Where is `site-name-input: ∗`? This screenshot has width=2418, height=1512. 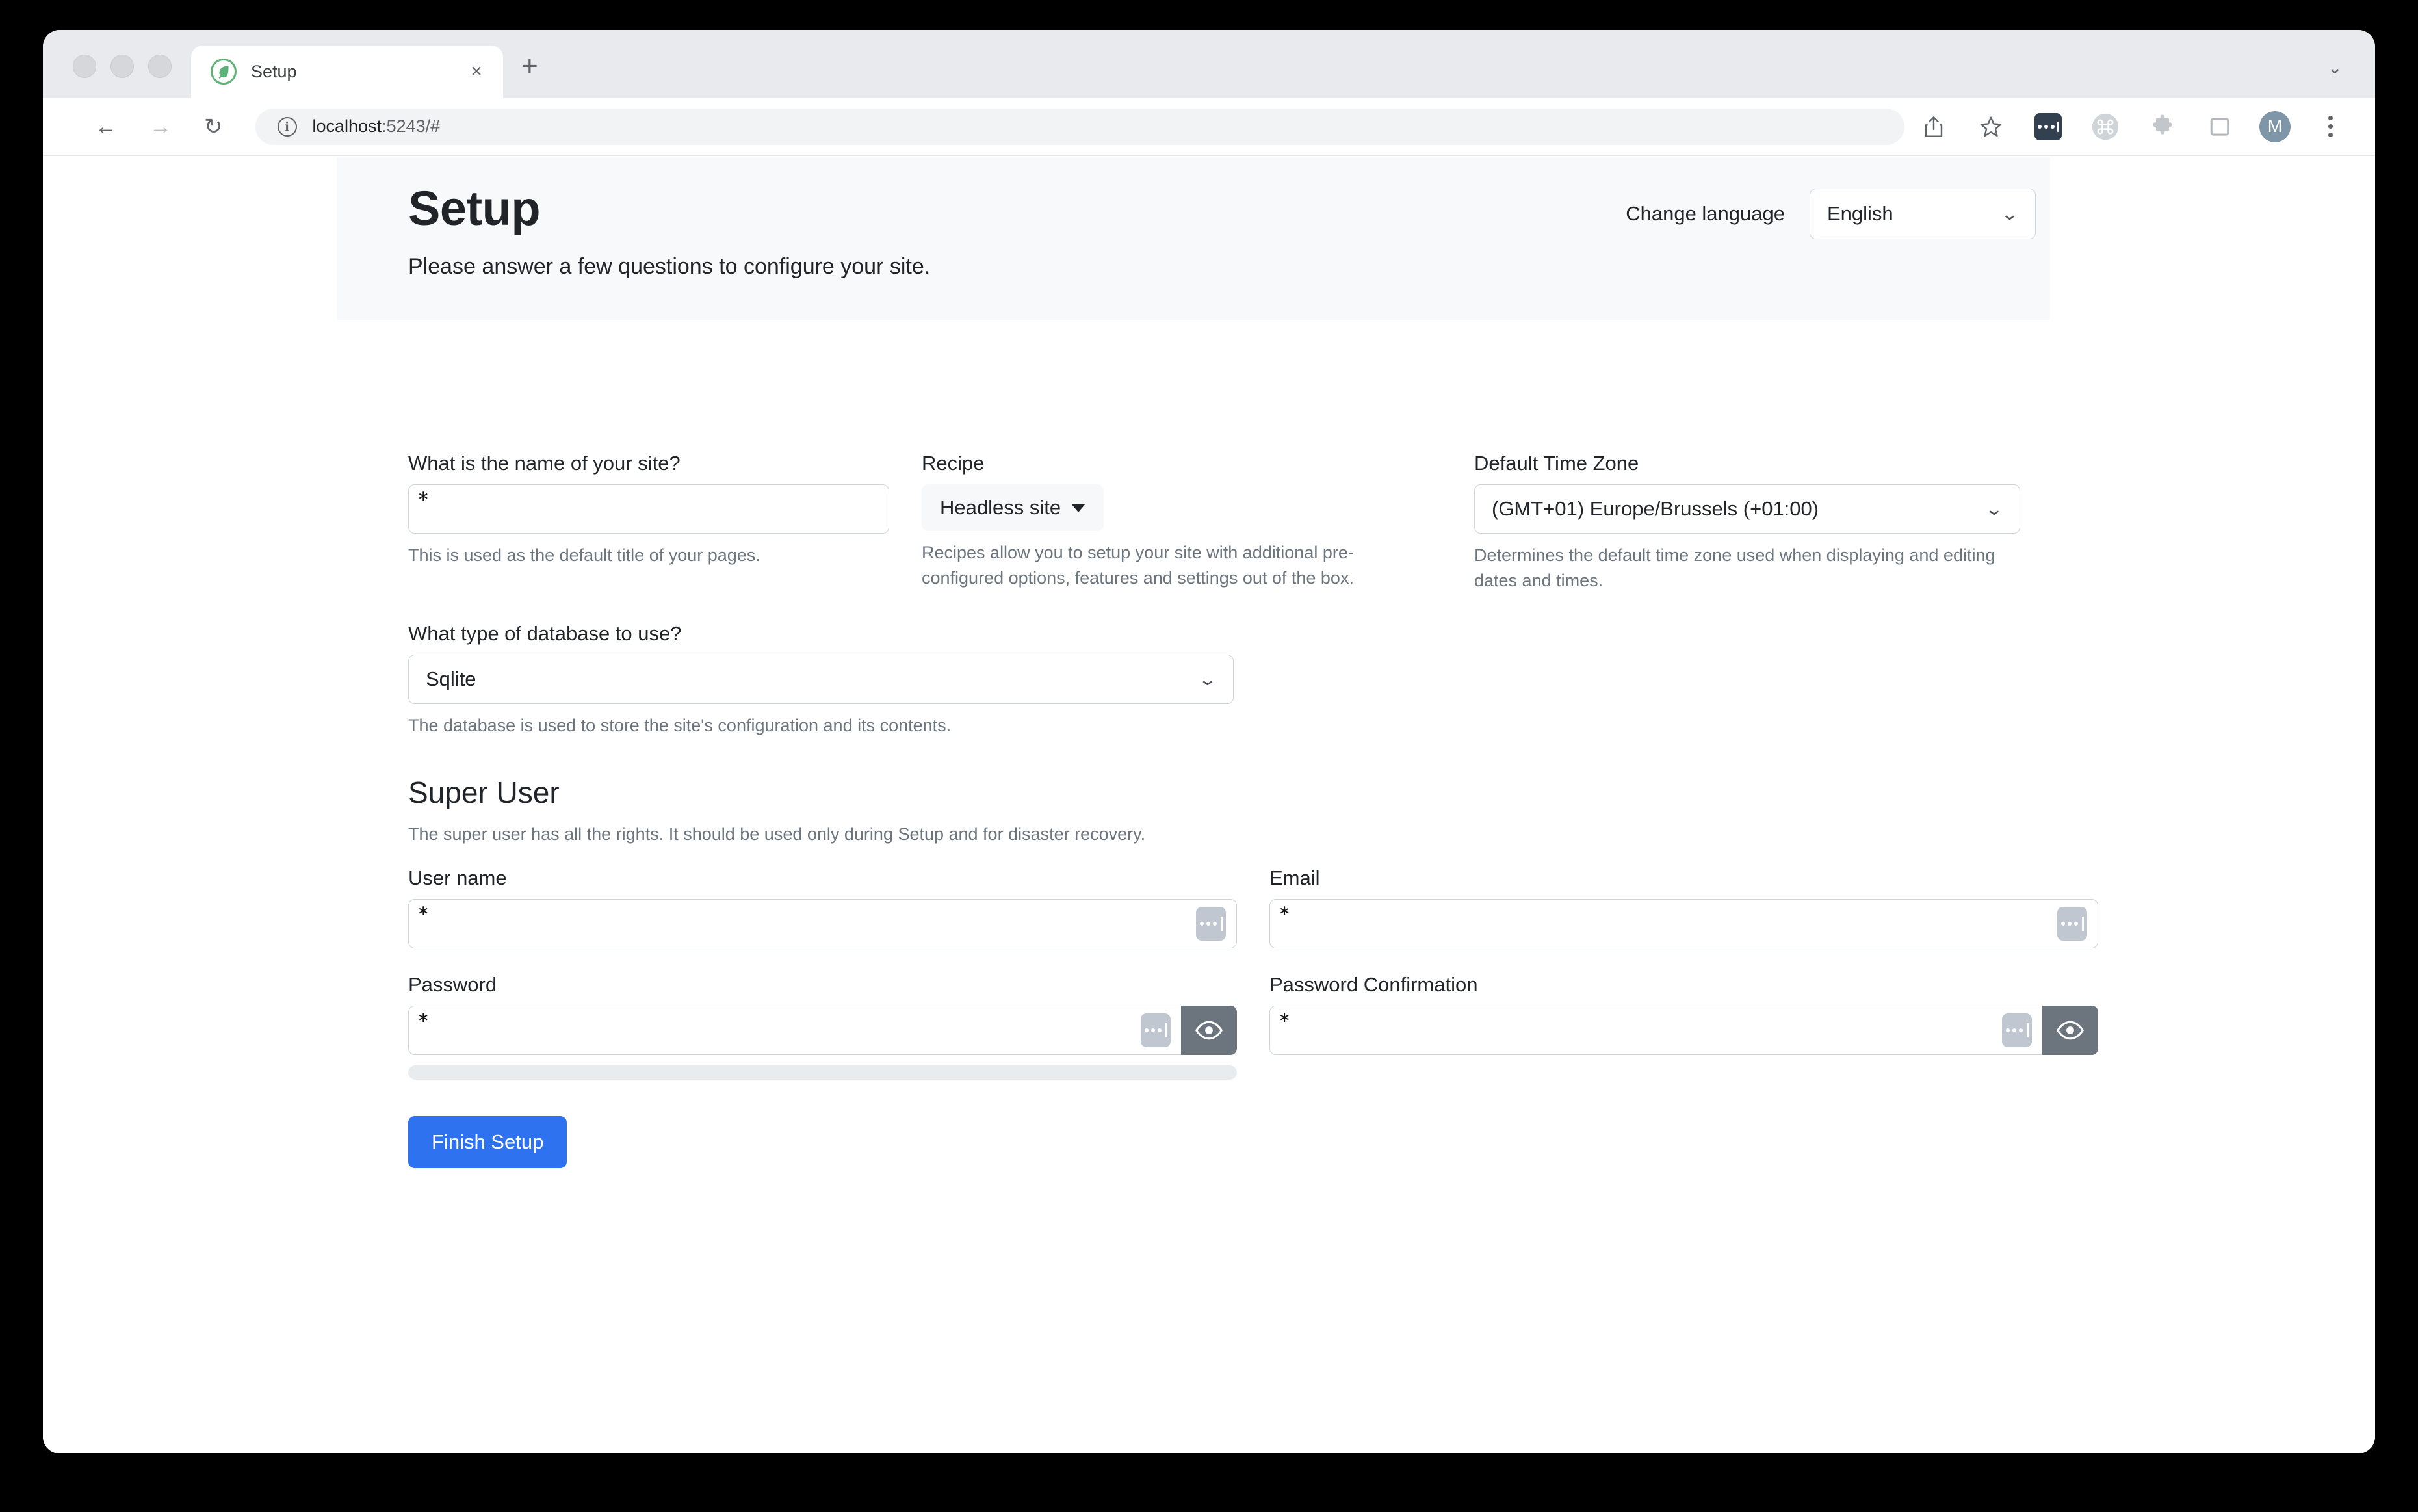
site-name-input: ∗ is located at coordinates (648, 509).